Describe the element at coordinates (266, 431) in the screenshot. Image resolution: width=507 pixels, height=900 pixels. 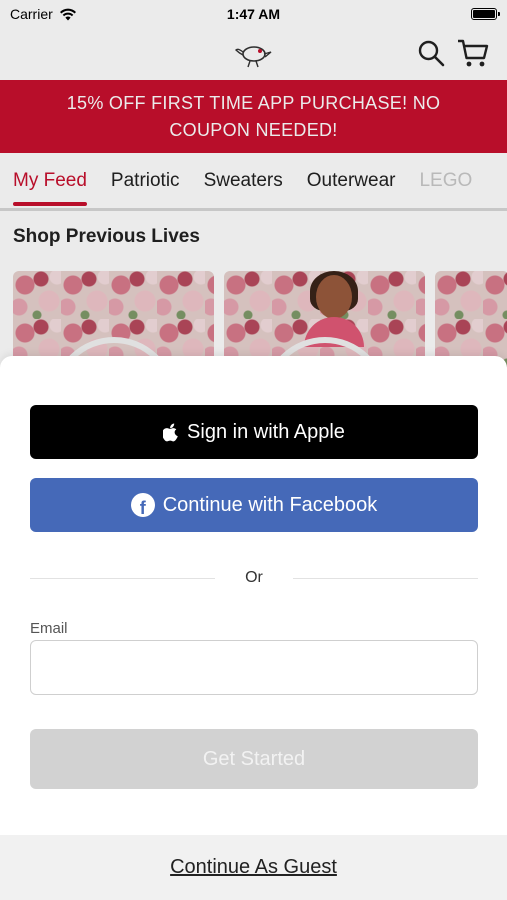
I see `sign-in-apple-label: Sign in with Apple` at that location.